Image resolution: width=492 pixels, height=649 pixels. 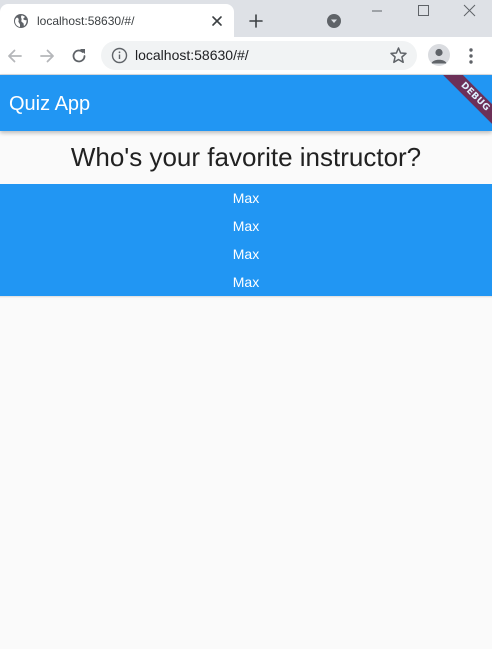 I want to click on minimize-window-icon, so click(x=377, y=11).